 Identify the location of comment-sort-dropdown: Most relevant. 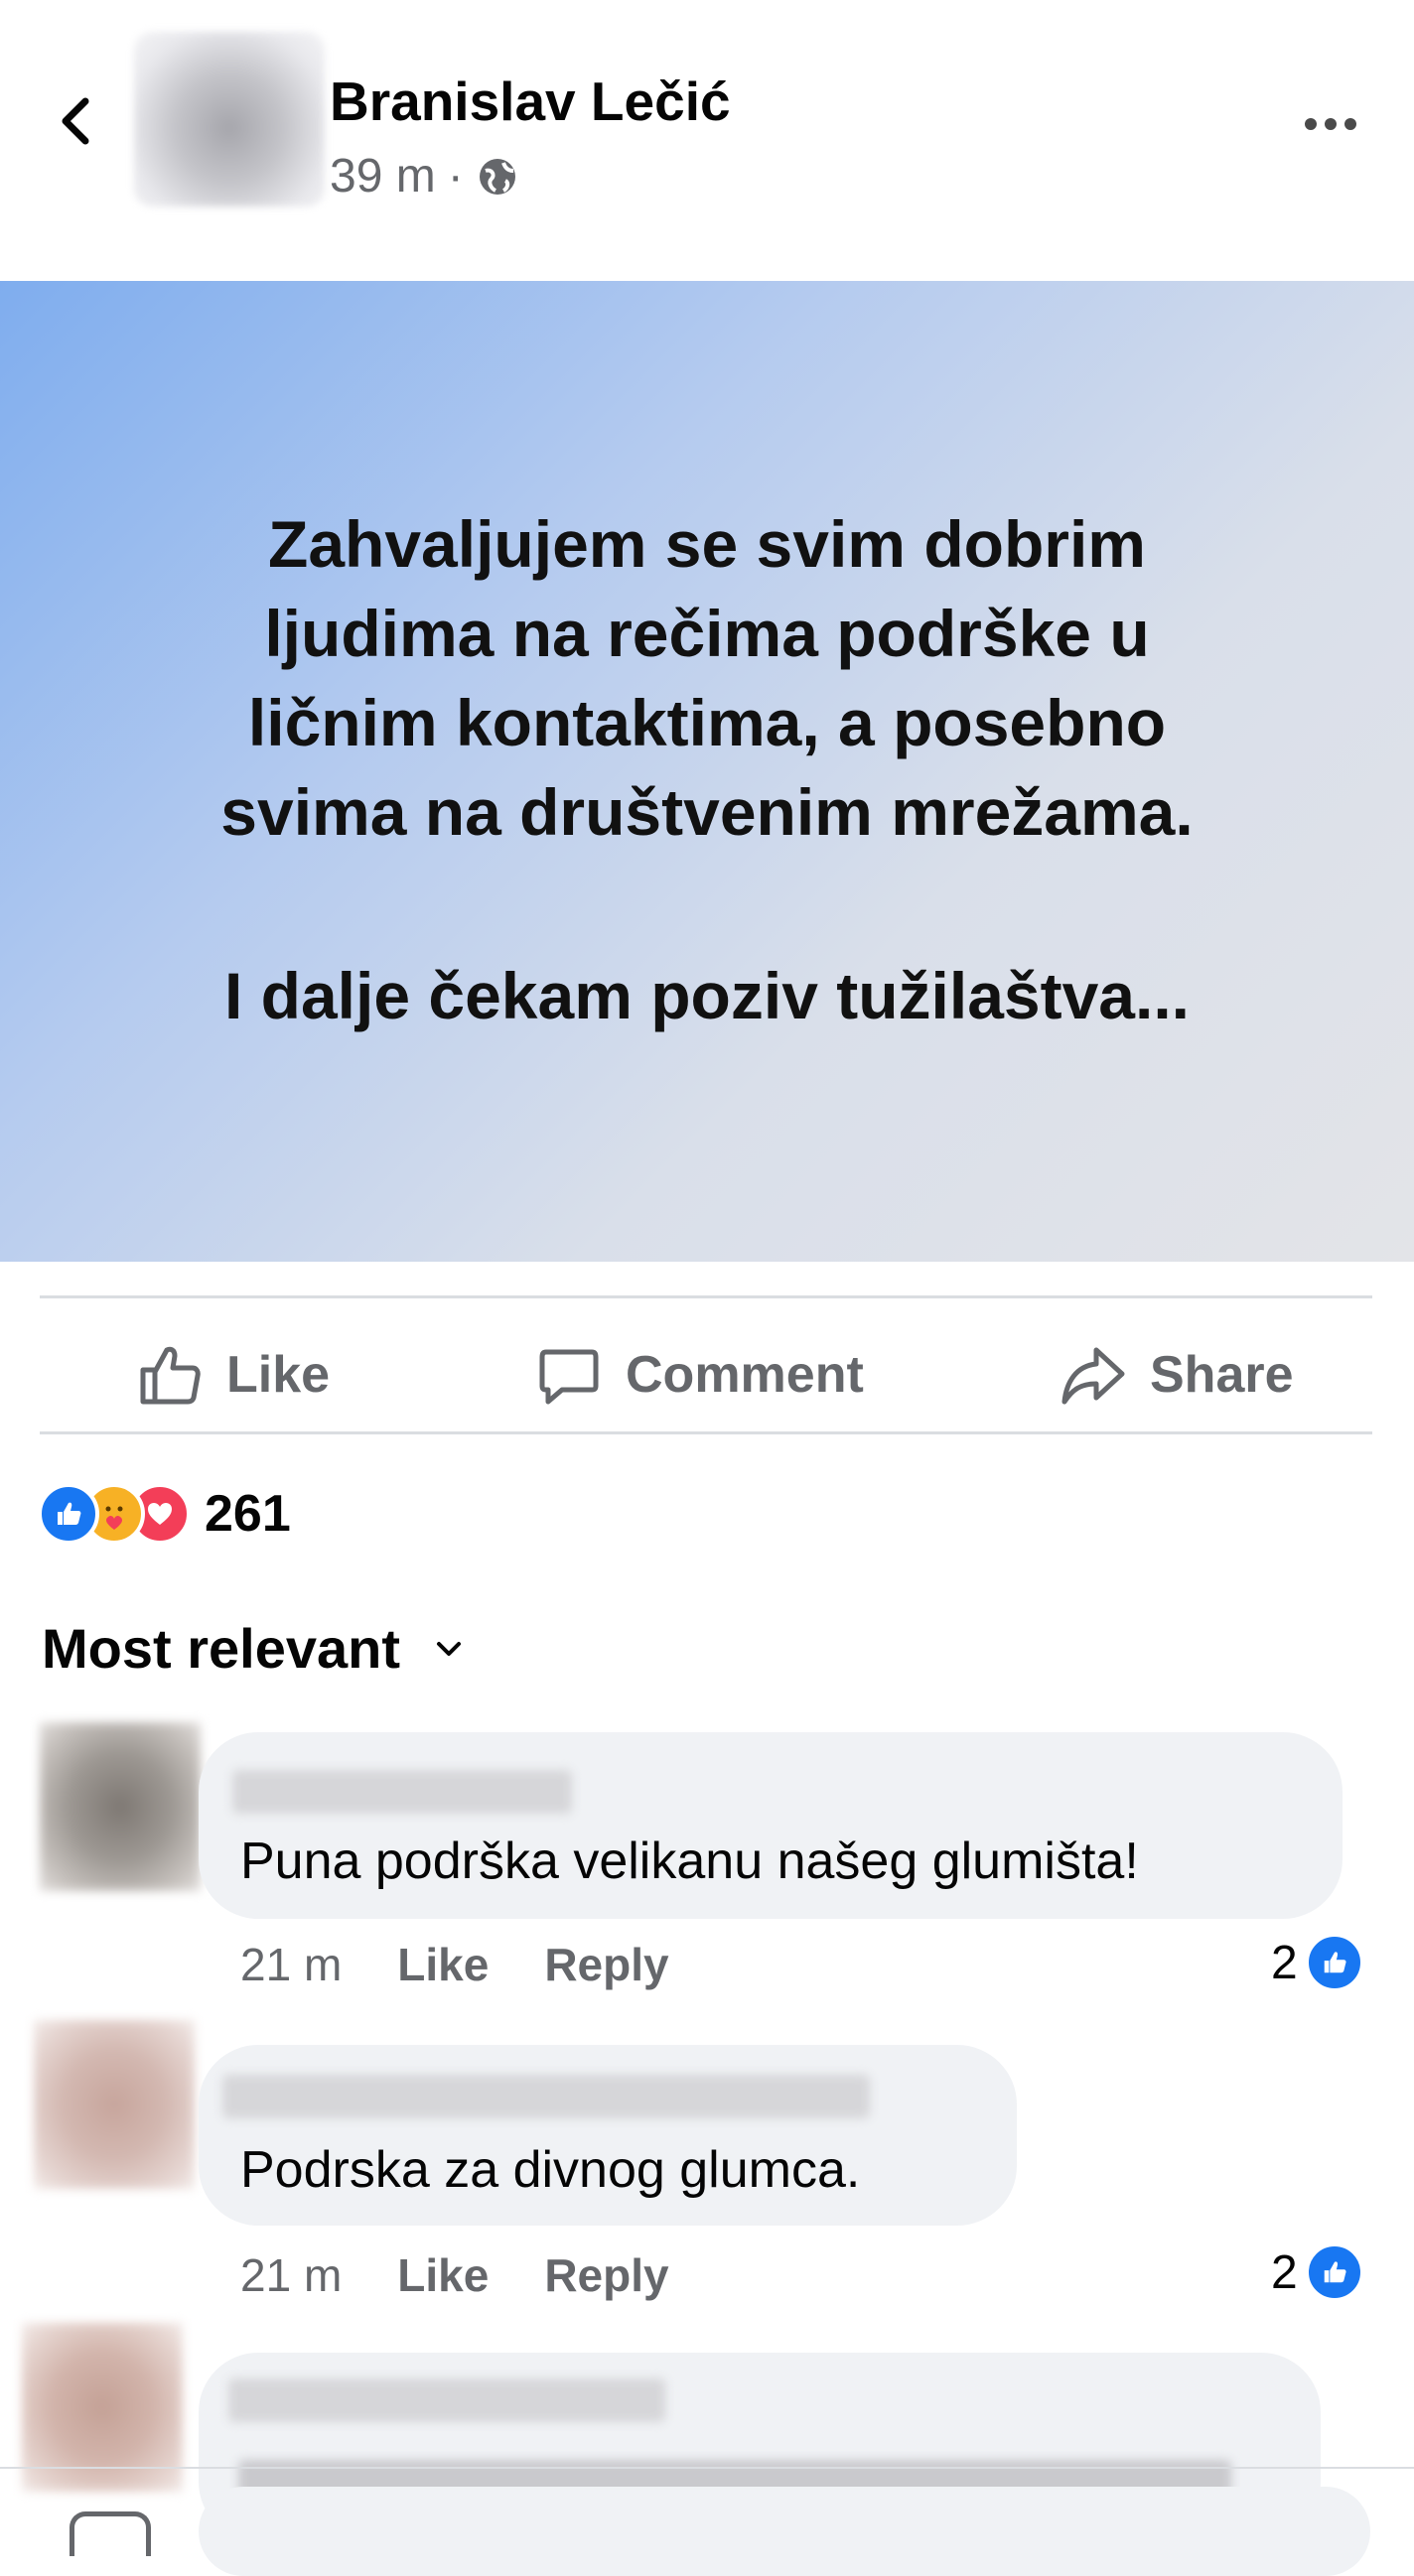
(254, 1648).